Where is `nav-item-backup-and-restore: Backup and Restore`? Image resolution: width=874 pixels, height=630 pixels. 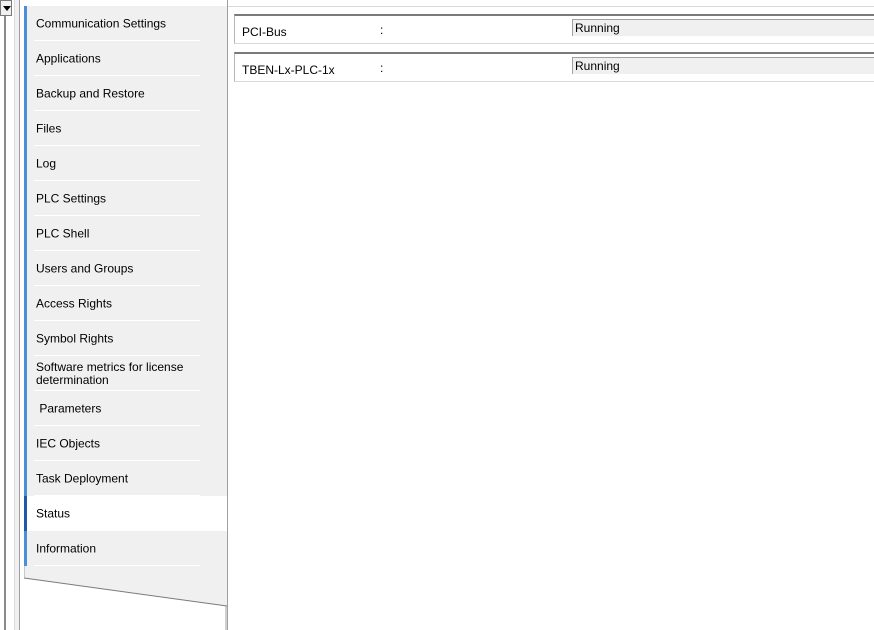
nav-item-backup-and-restore: Backup and Restore is located at coordinates (112, 93).